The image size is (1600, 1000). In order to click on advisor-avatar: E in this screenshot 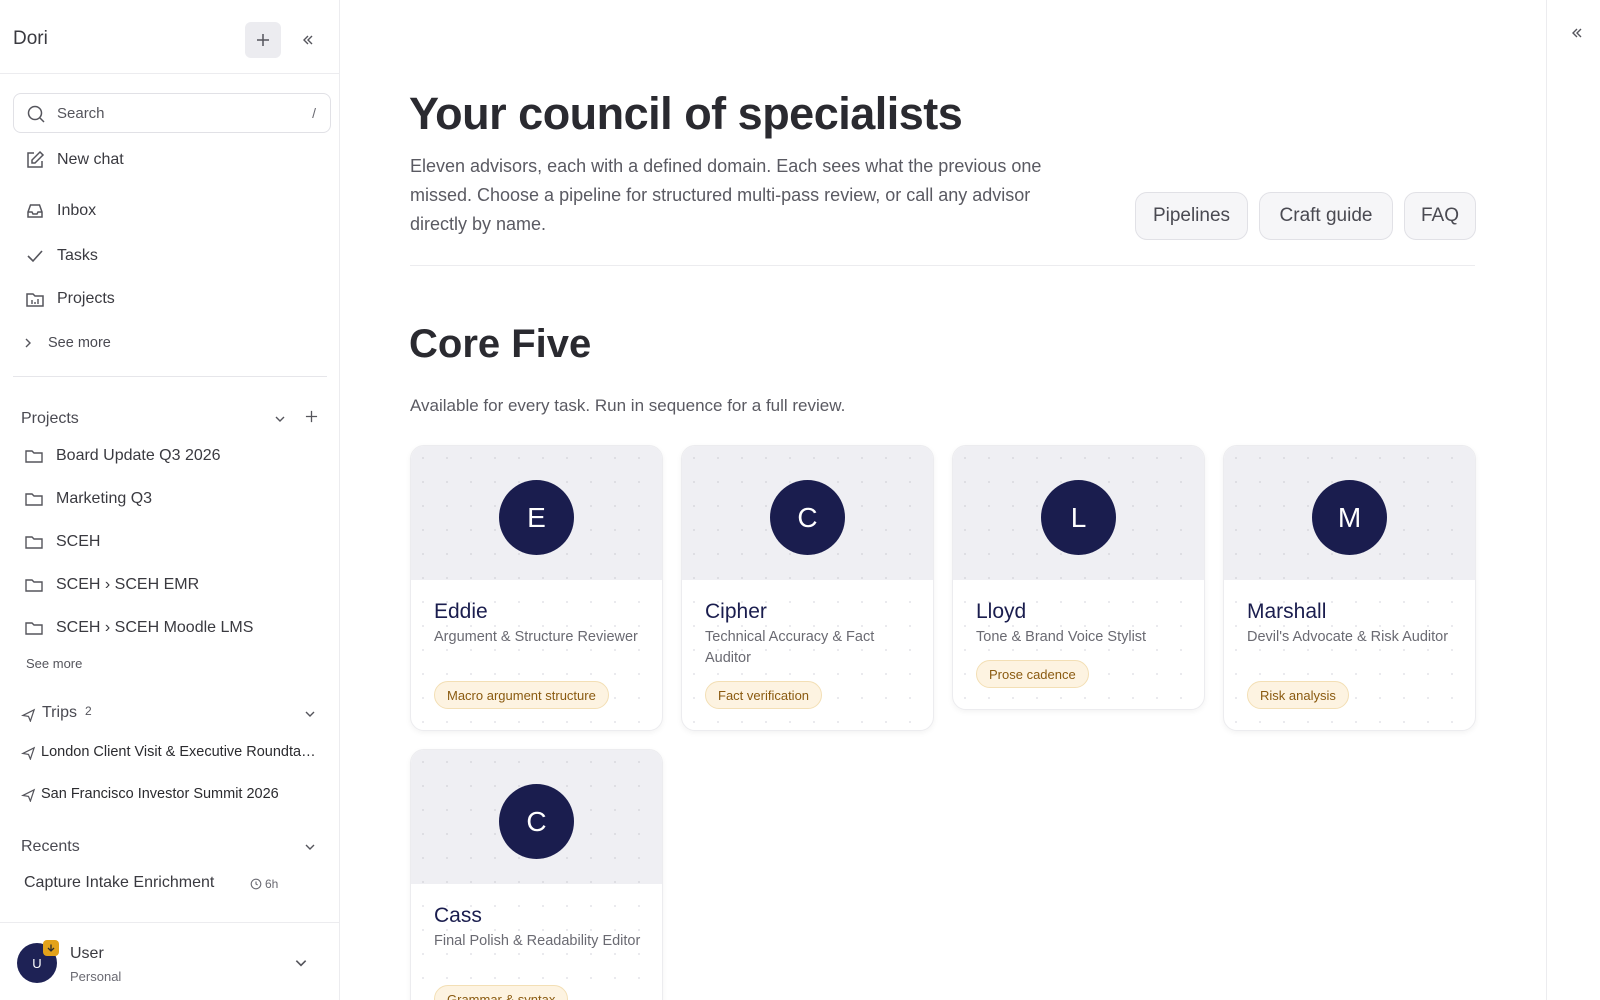, I will do `click(536, 517)`.